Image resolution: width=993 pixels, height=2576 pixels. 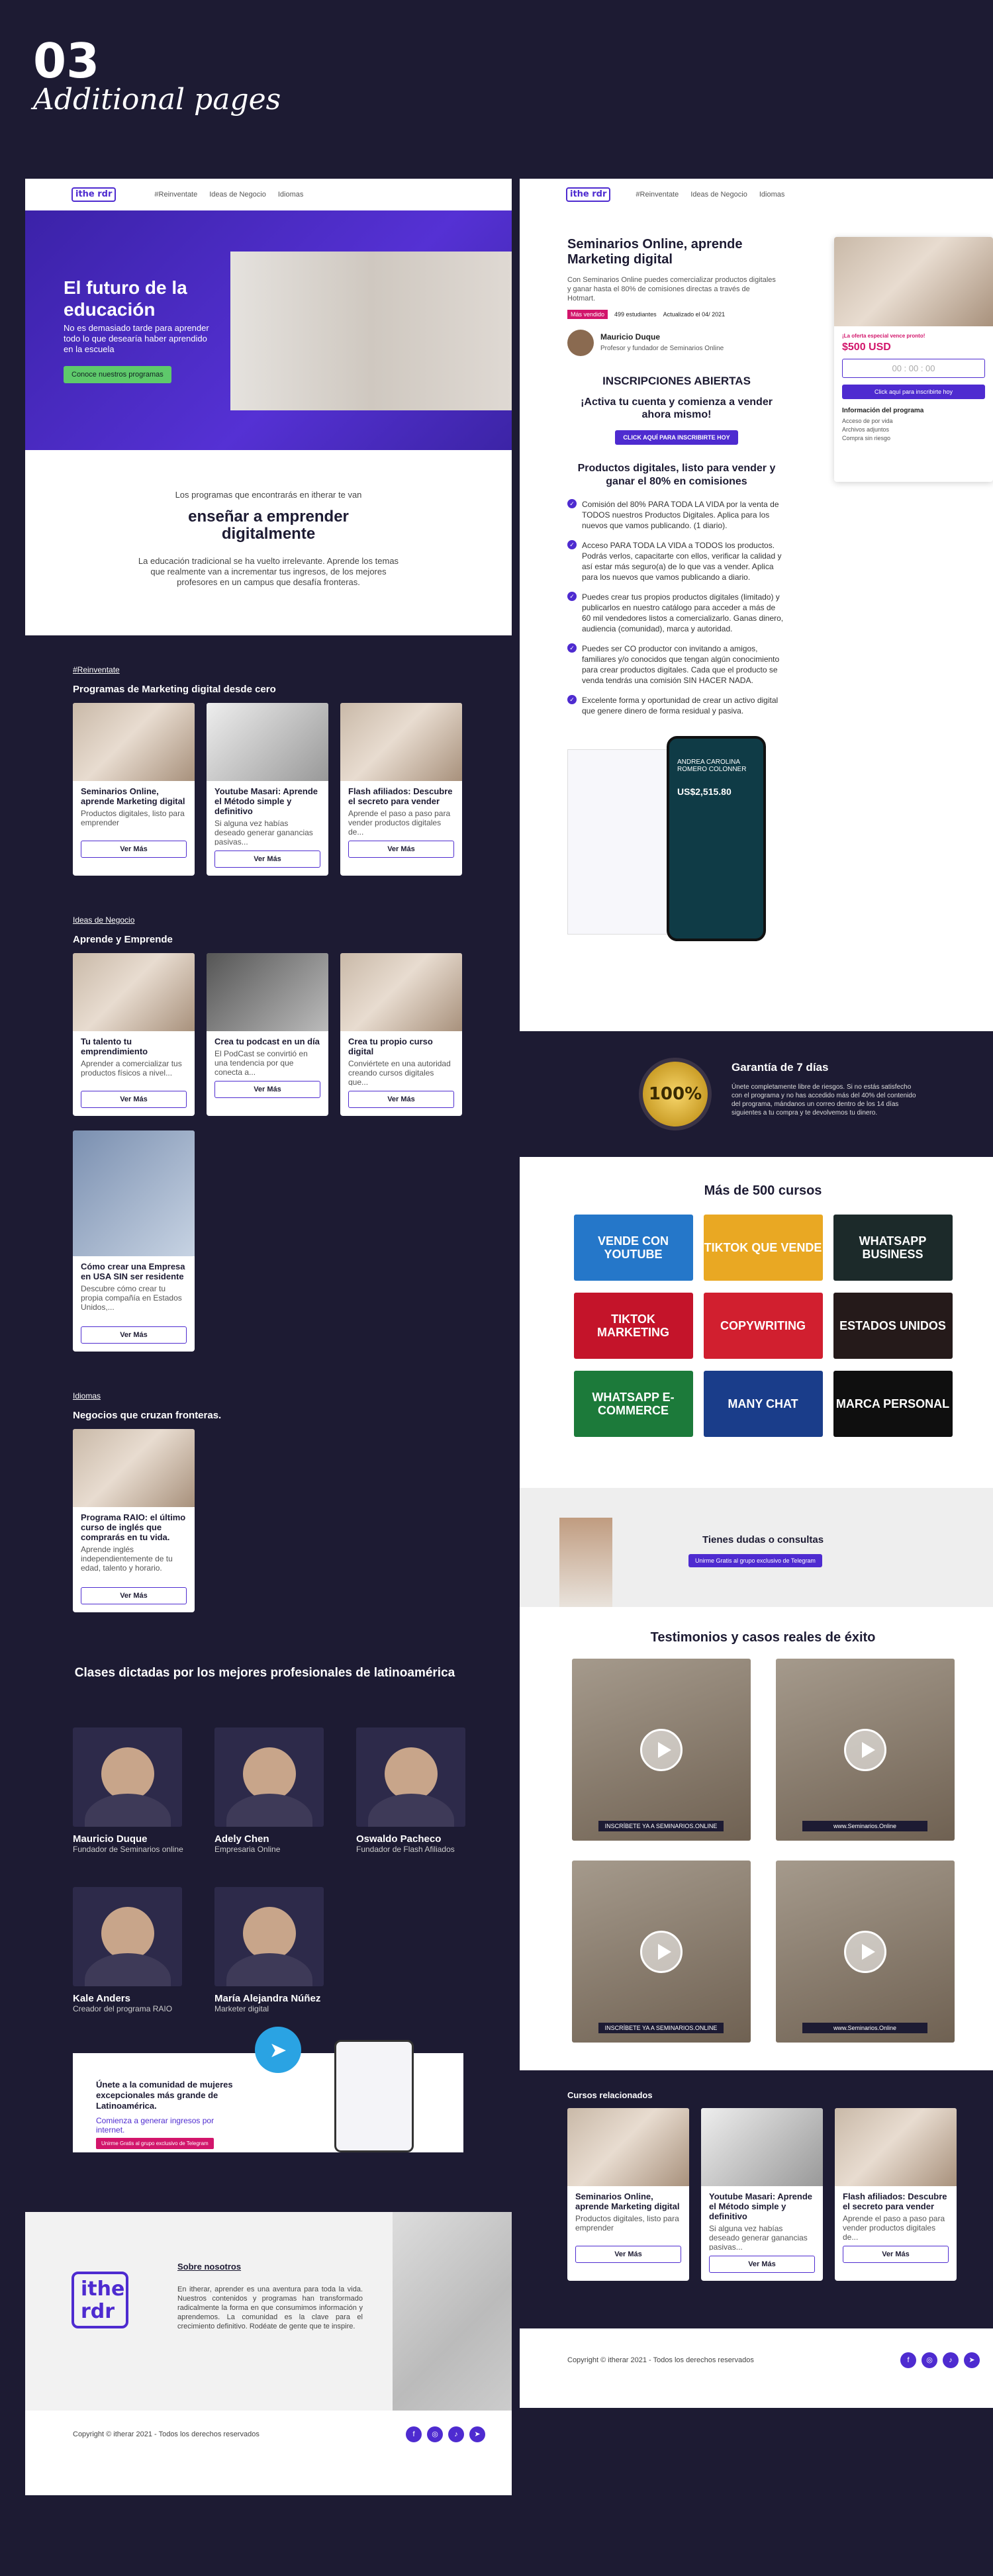 What do you see at coordinates (893, 1326) in the screenshot?
I see `course-thumb: ESTADOS UNIDOS` at bounding box center [893, 1326].